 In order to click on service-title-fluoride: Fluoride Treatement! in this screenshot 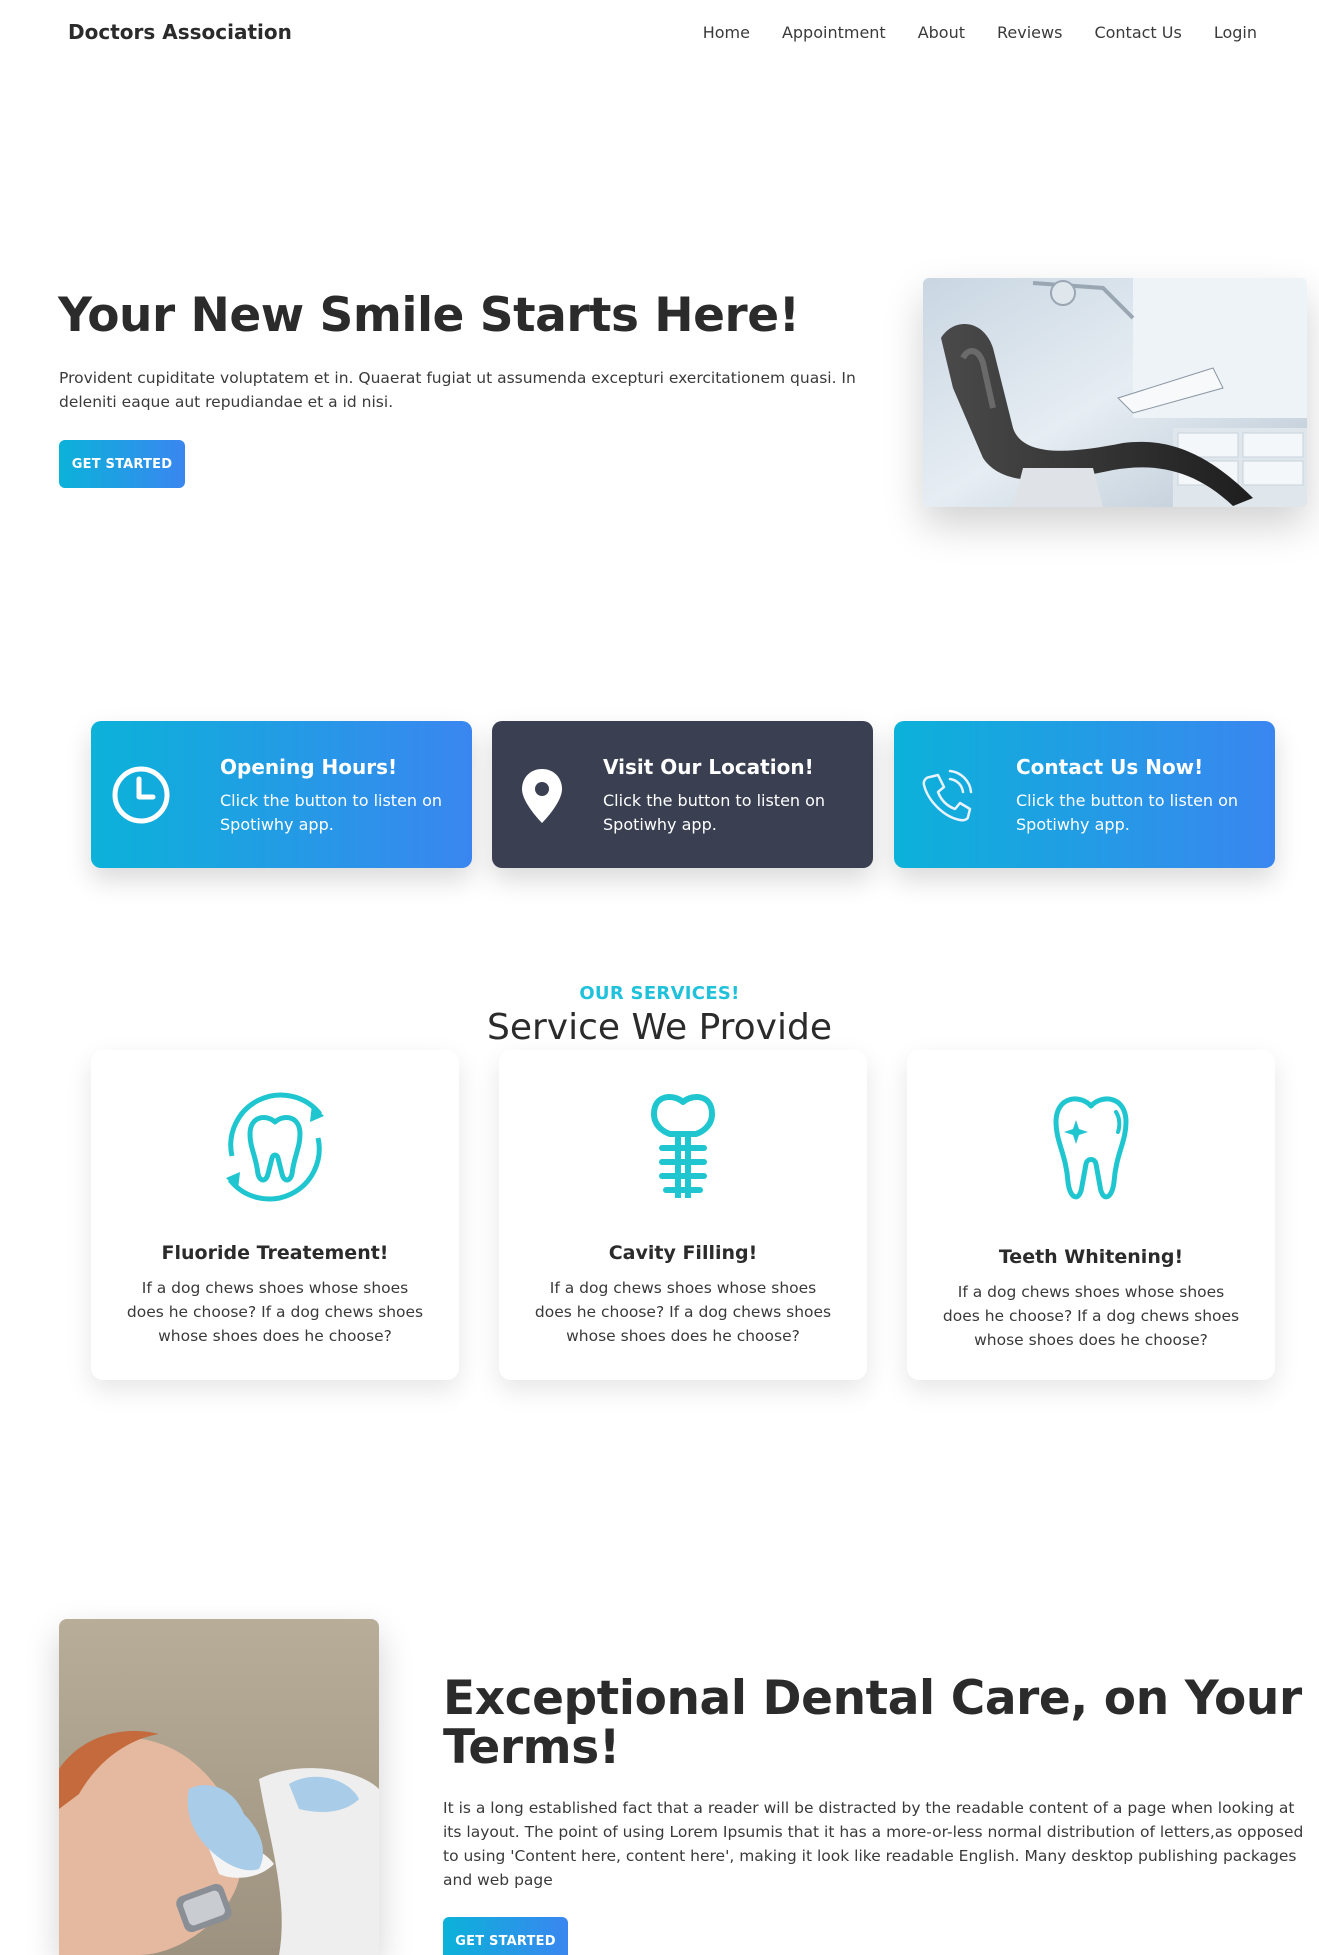, I will do `click(275, 1253)`.